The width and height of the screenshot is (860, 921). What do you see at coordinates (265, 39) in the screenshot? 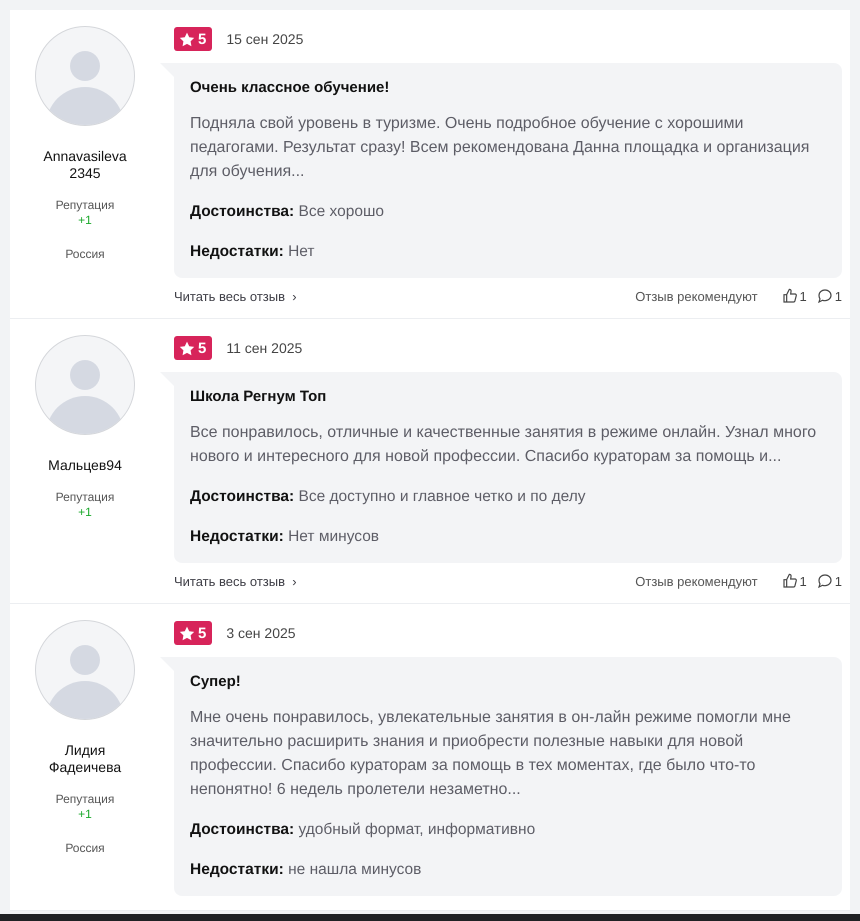
I see `review-date: 15 сен 2025` at bounding box center [265, 39].